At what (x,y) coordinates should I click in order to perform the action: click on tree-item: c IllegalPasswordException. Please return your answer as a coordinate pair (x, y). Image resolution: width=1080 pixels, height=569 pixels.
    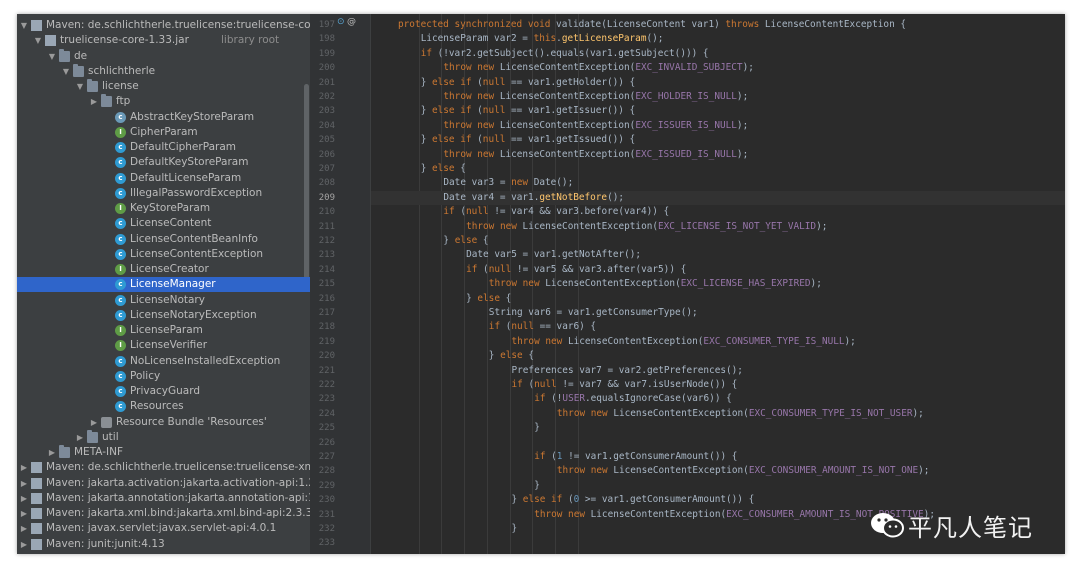
    Looking at the image, I should click on (163, 193).